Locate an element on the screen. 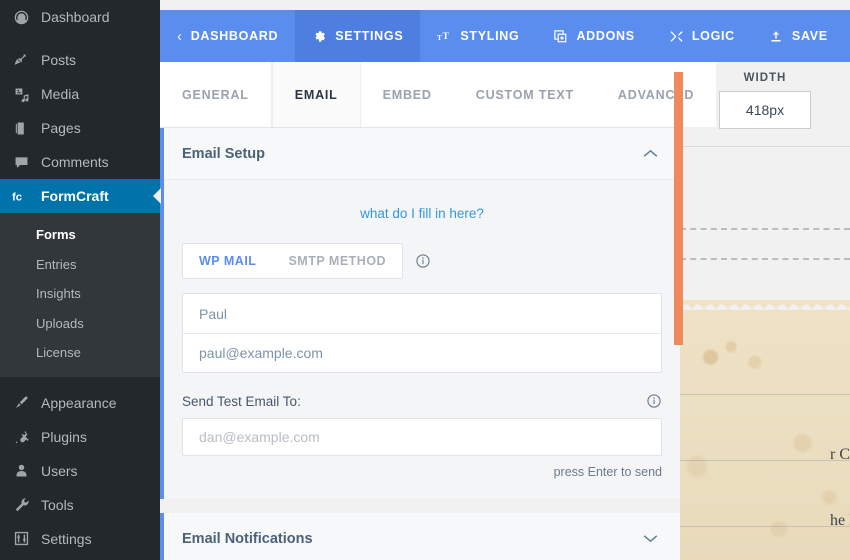  preview-field-issue: he Issue is located at coordinates (840, 520).